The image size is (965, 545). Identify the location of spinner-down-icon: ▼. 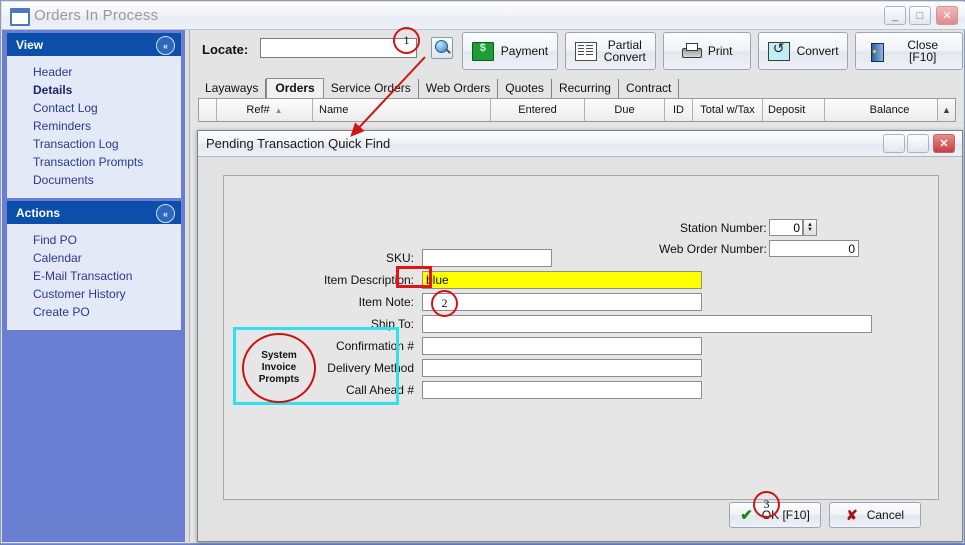
(810, 230).